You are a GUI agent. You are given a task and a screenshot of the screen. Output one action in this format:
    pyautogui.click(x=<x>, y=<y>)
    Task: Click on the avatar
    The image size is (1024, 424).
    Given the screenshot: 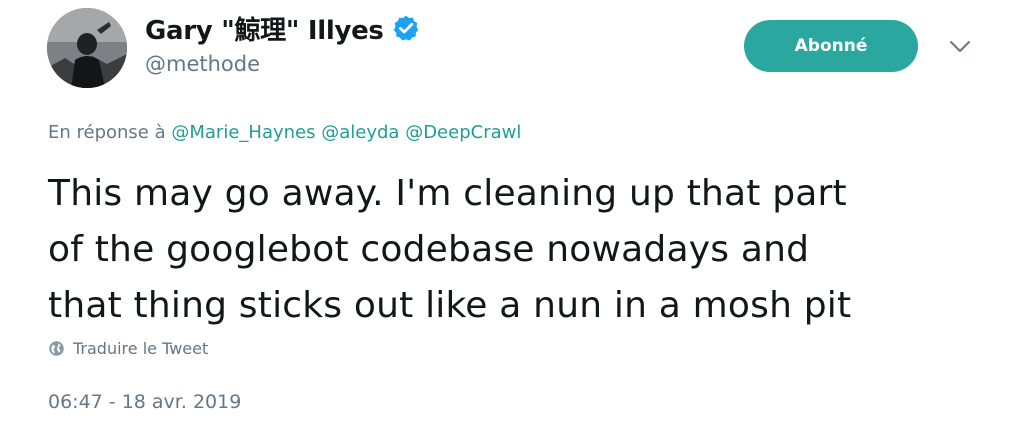 What is the action you would take?
    pyautogui.click(x=87, y=48)
    